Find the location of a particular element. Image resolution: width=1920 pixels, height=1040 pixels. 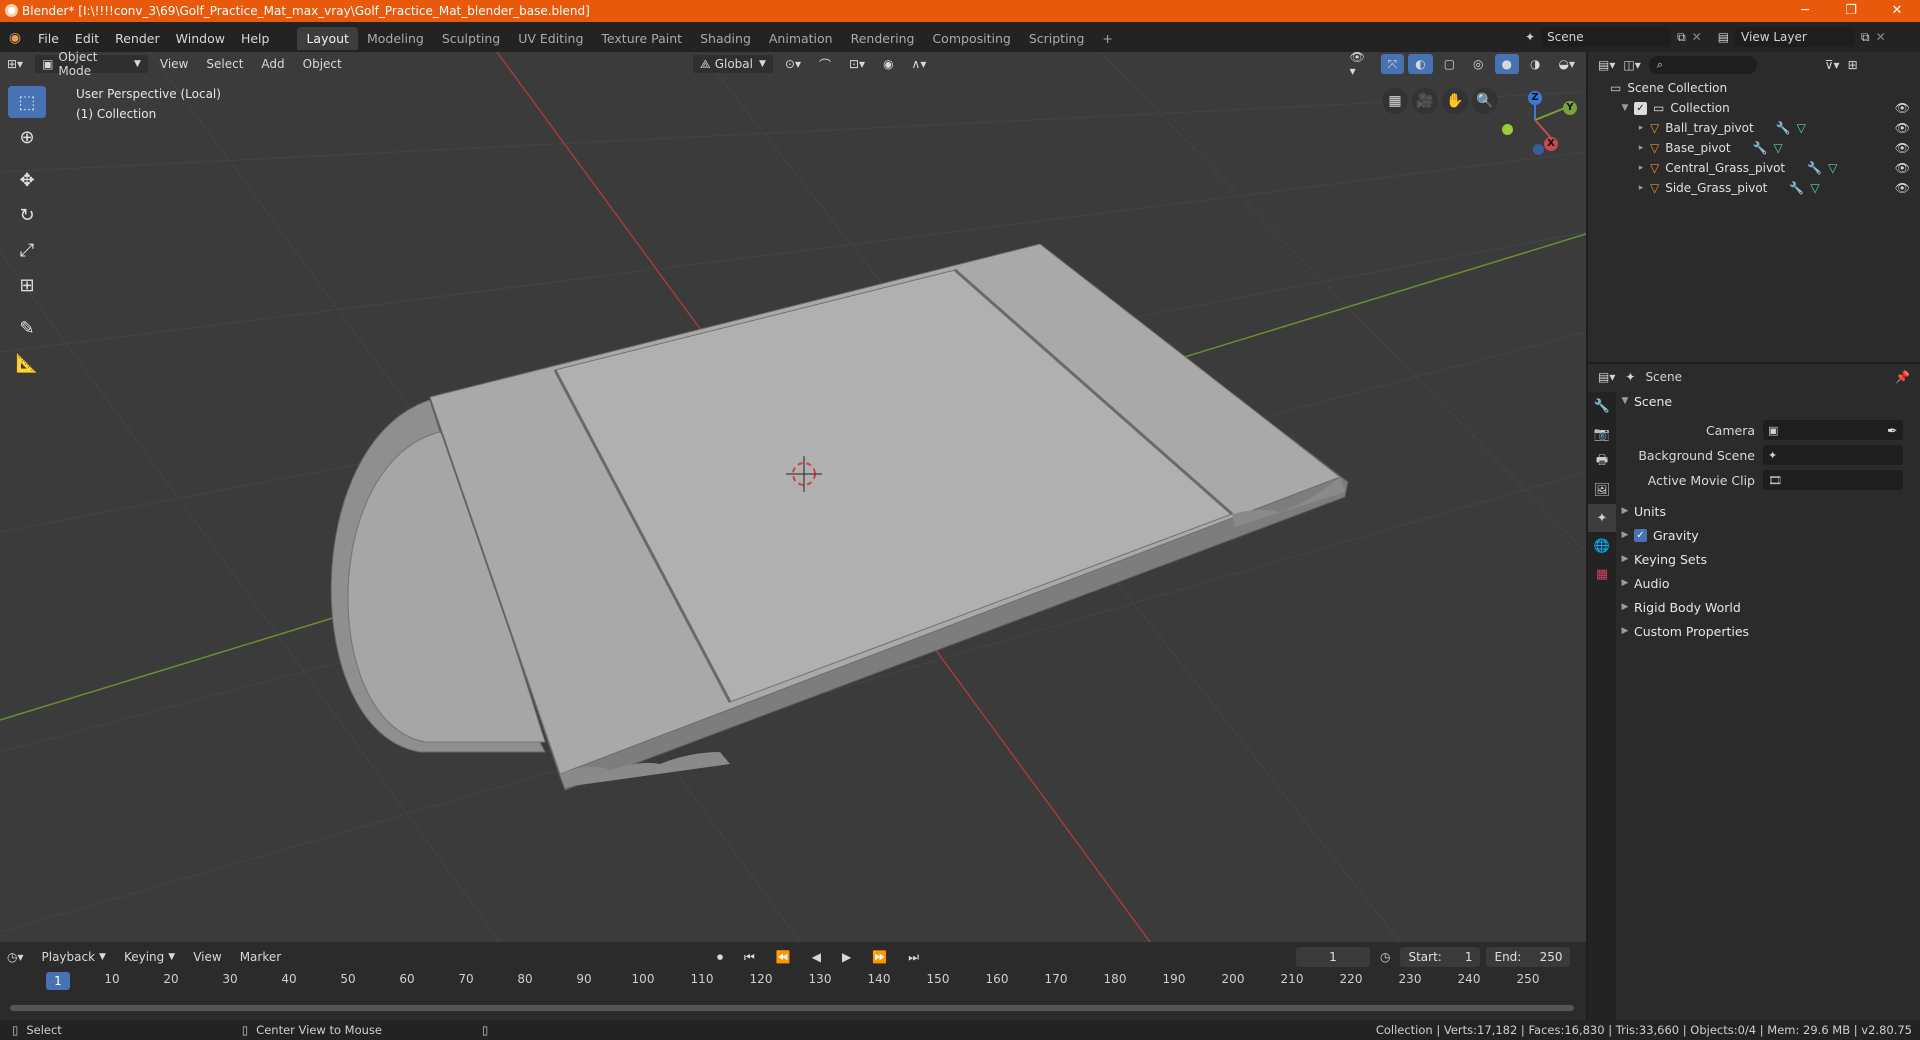

keying-sets-panel-header: ▶ Keying Sets is located at coordinates (1768, 559).